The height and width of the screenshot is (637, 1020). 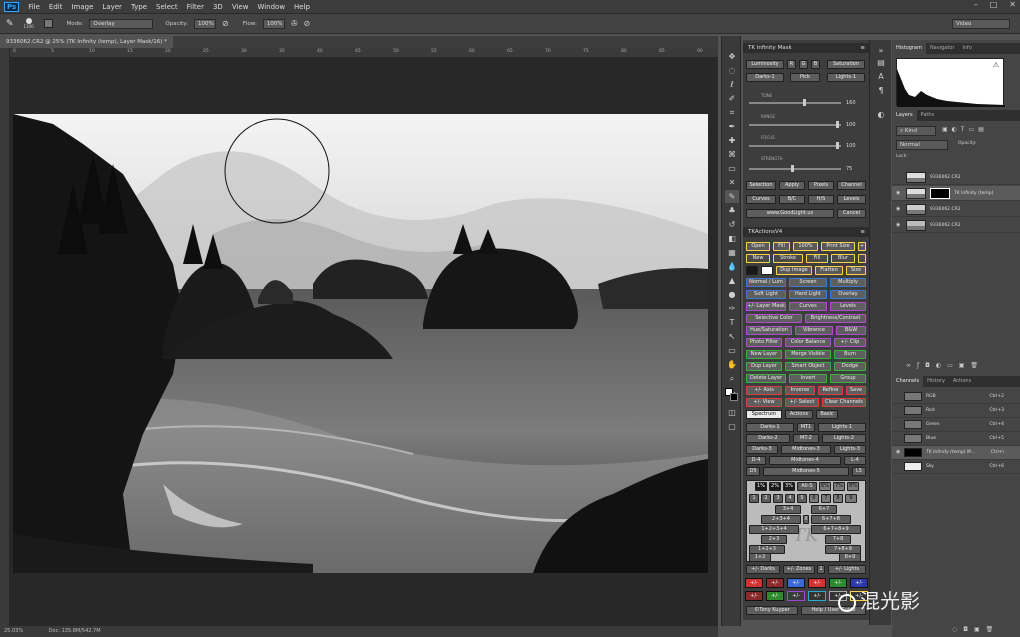 I want to click on zoom-level: 25.03%, so click(x=13, y=631).